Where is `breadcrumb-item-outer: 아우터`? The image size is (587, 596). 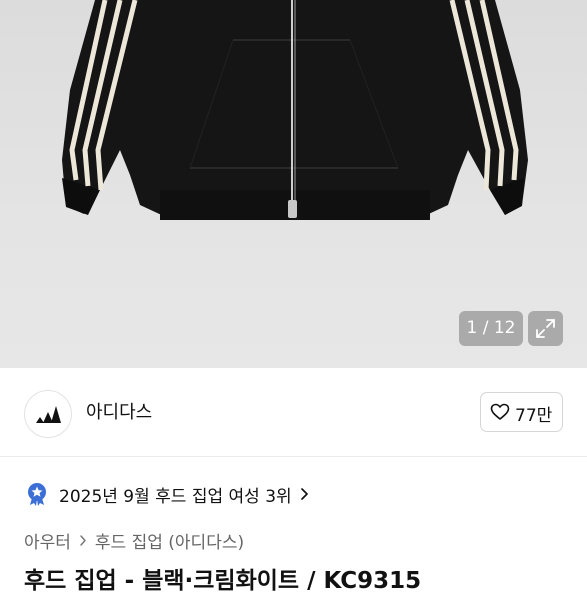
breadcrumb-item-outer: 아우터 is located at coordinates (47, 540).